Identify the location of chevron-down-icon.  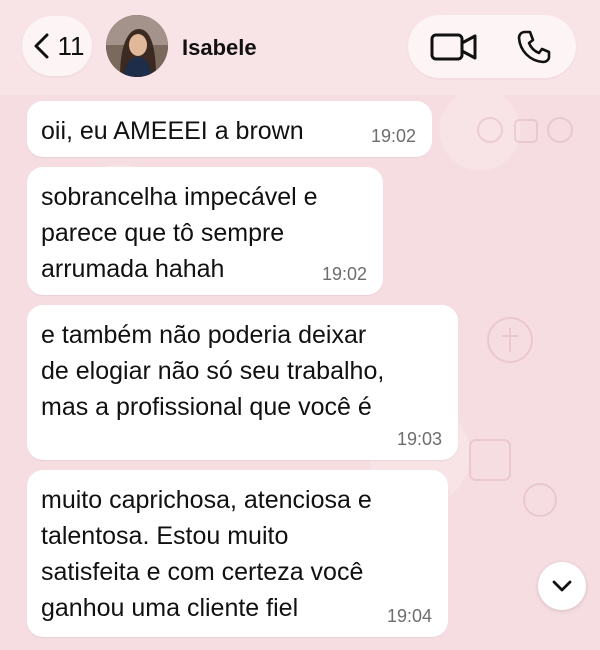
(562, 586).